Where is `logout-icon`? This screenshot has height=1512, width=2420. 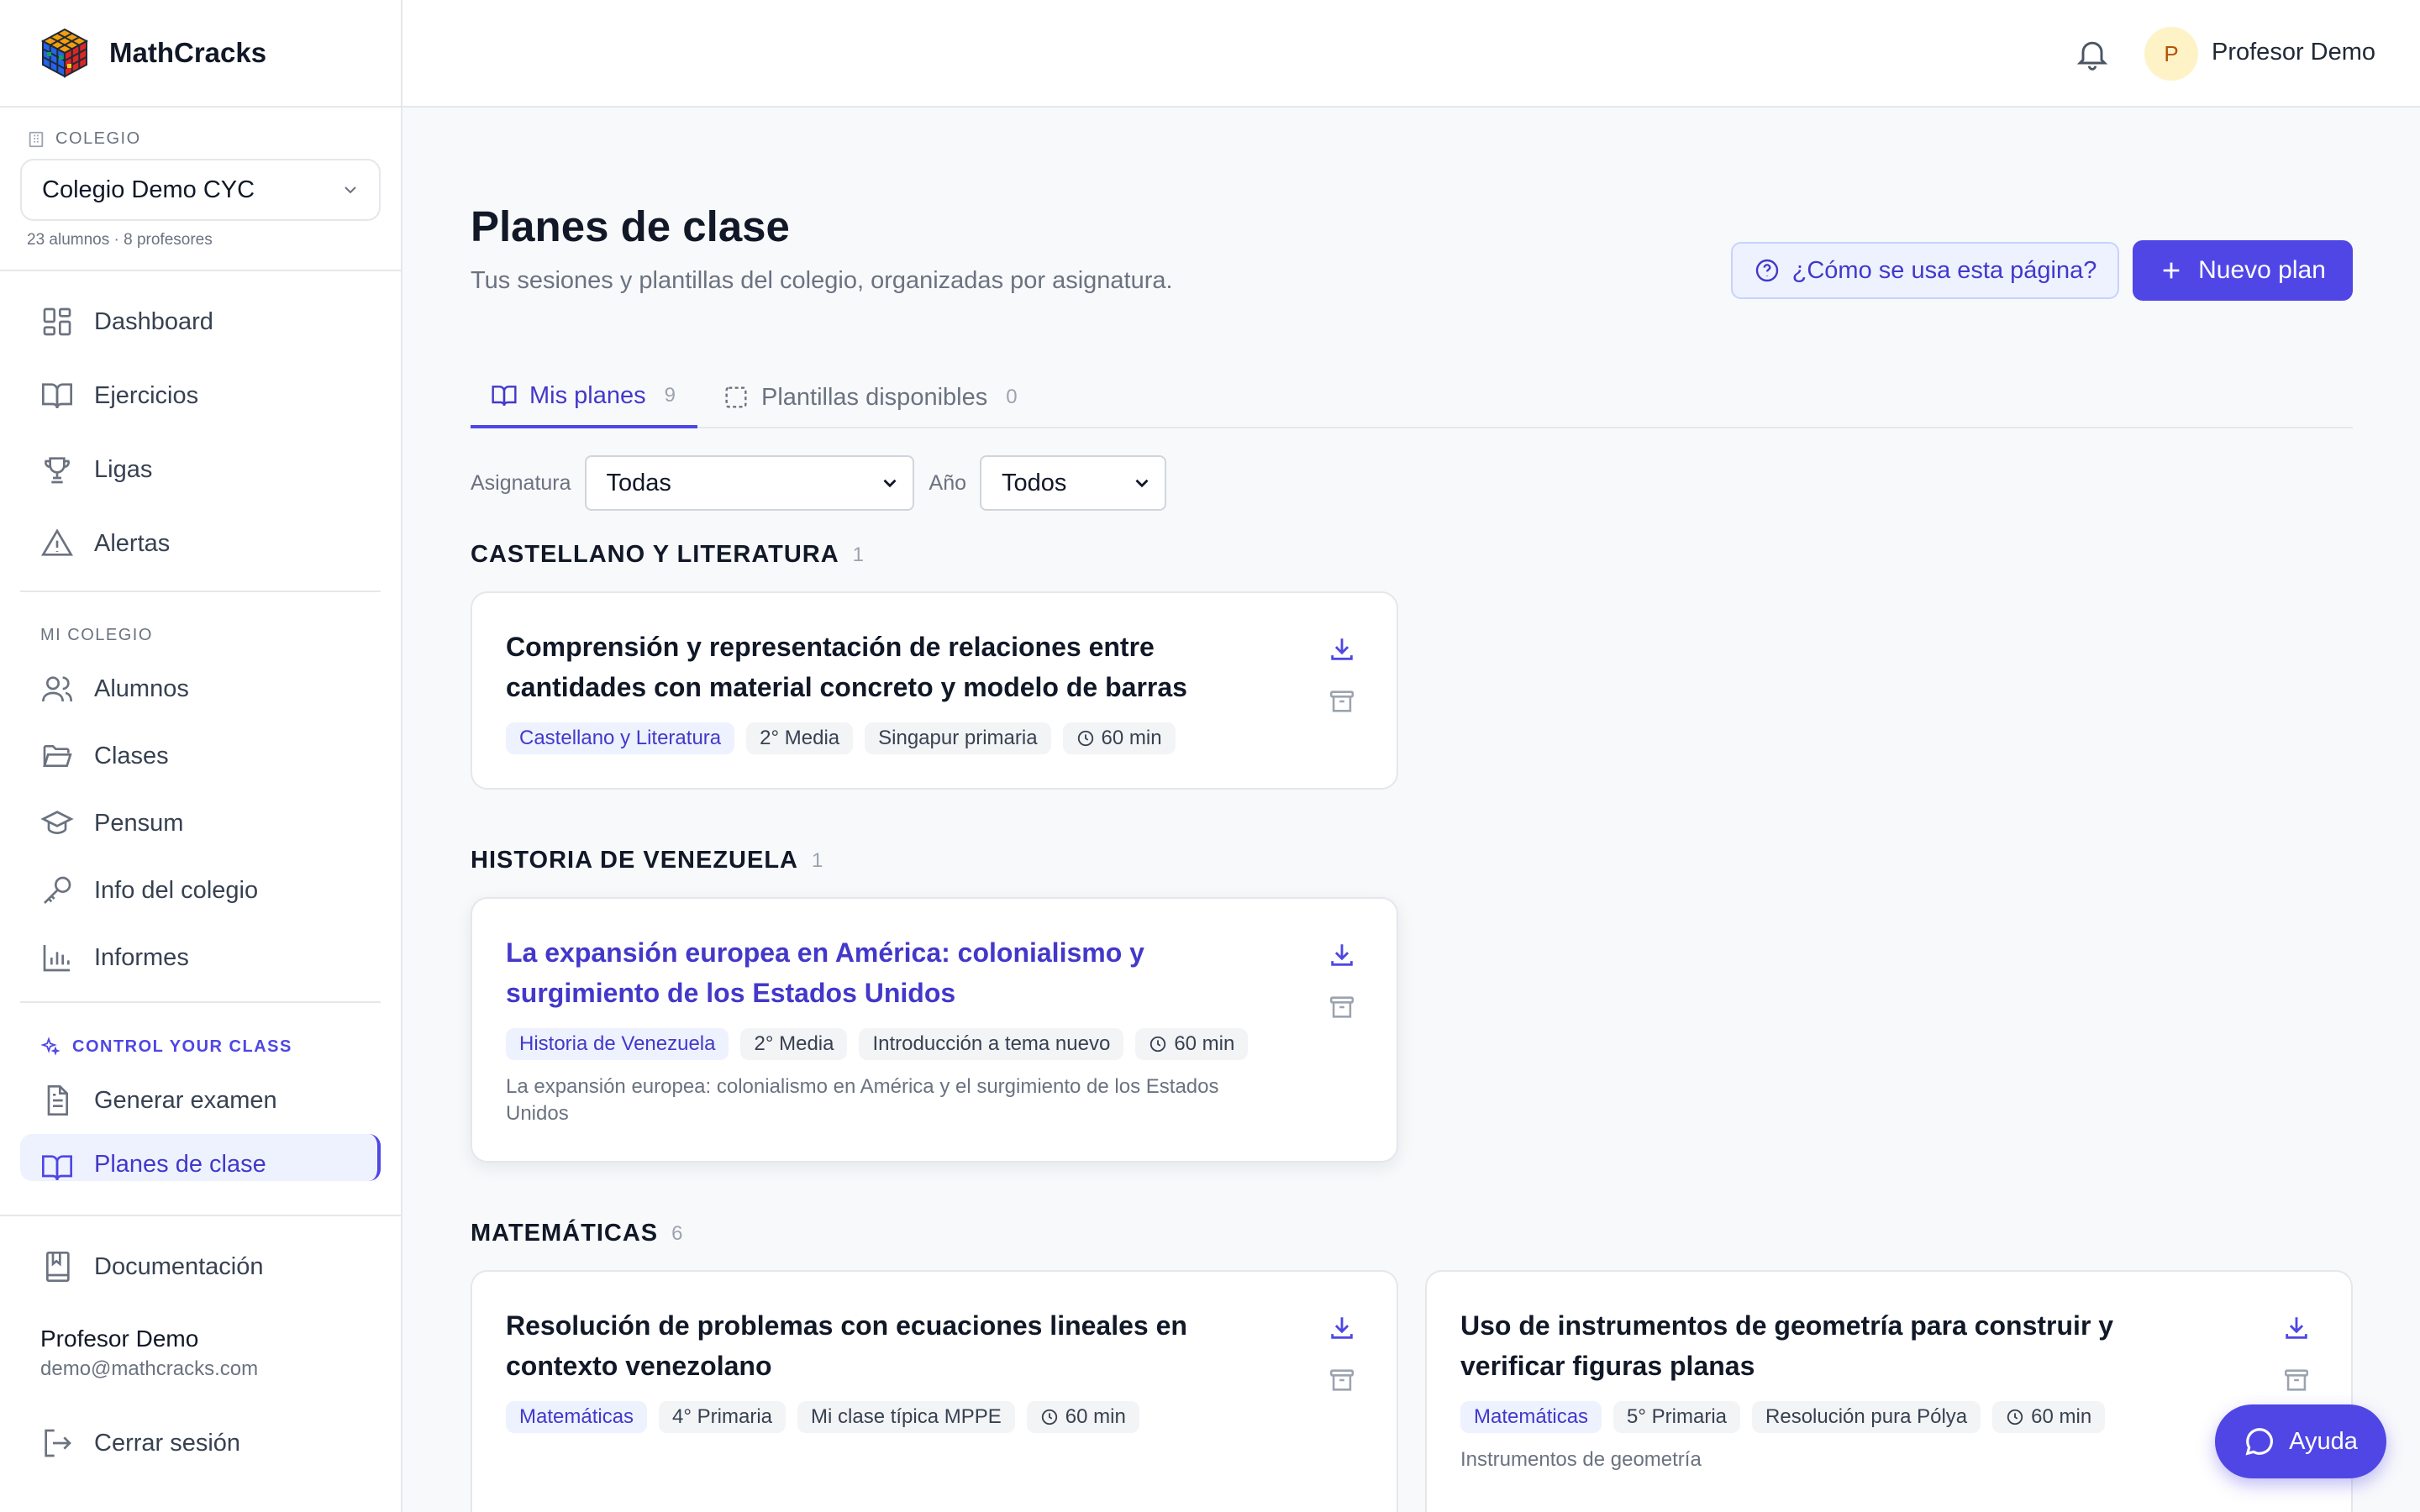
logout-icon is located at coordinates (58, 1443).